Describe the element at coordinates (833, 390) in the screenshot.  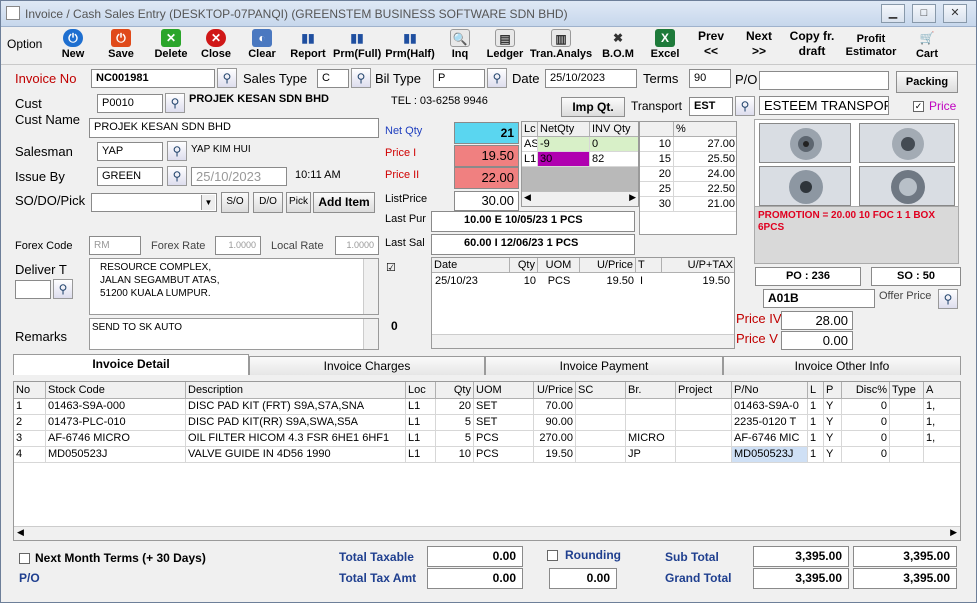
I see `detail-header: P` at that location.